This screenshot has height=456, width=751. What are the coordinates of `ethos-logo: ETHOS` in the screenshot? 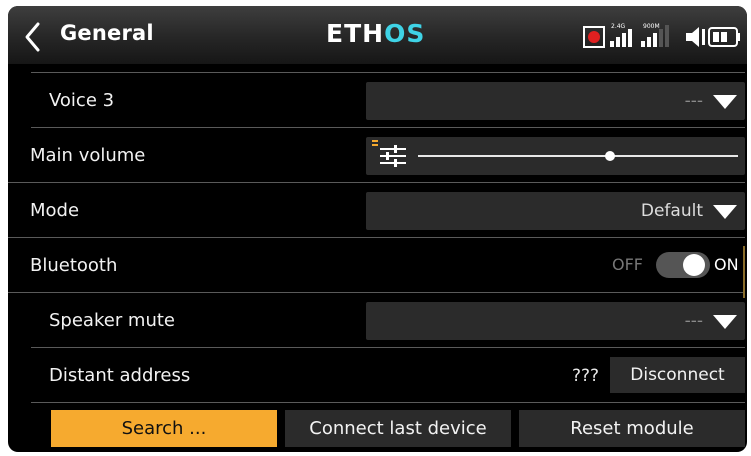 It's located at (375, 33).